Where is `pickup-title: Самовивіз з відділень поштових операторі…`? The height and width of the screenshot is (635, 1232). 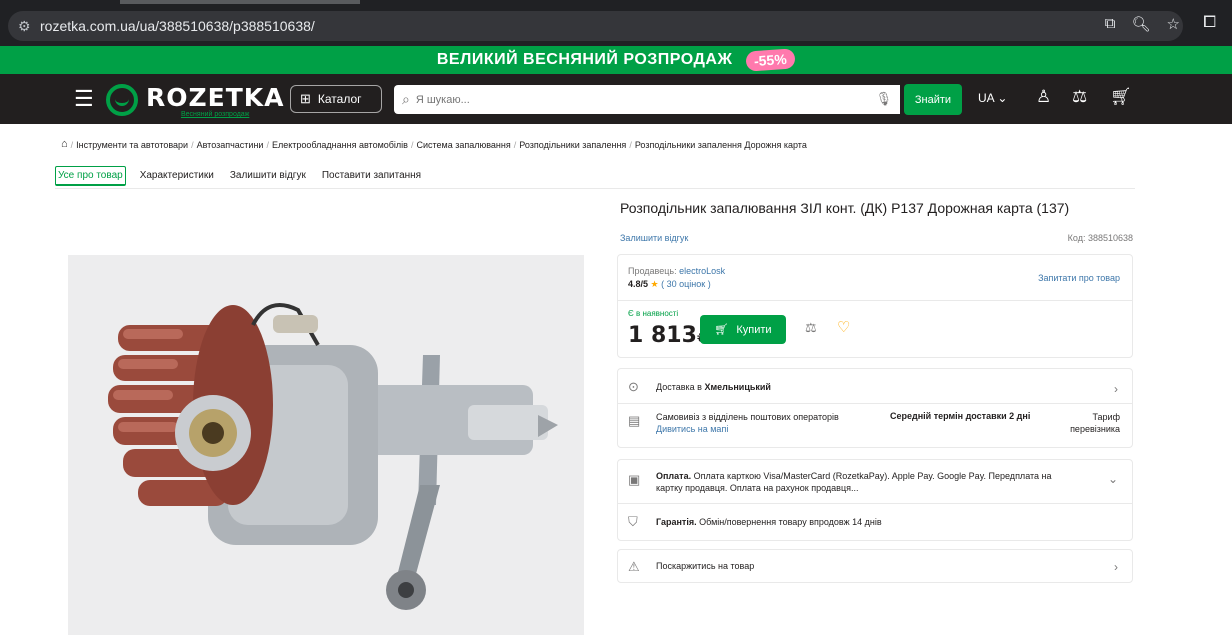 pickup-title: Самовивіз з відділень поштових операторі… is located at coordinates (747, 417).